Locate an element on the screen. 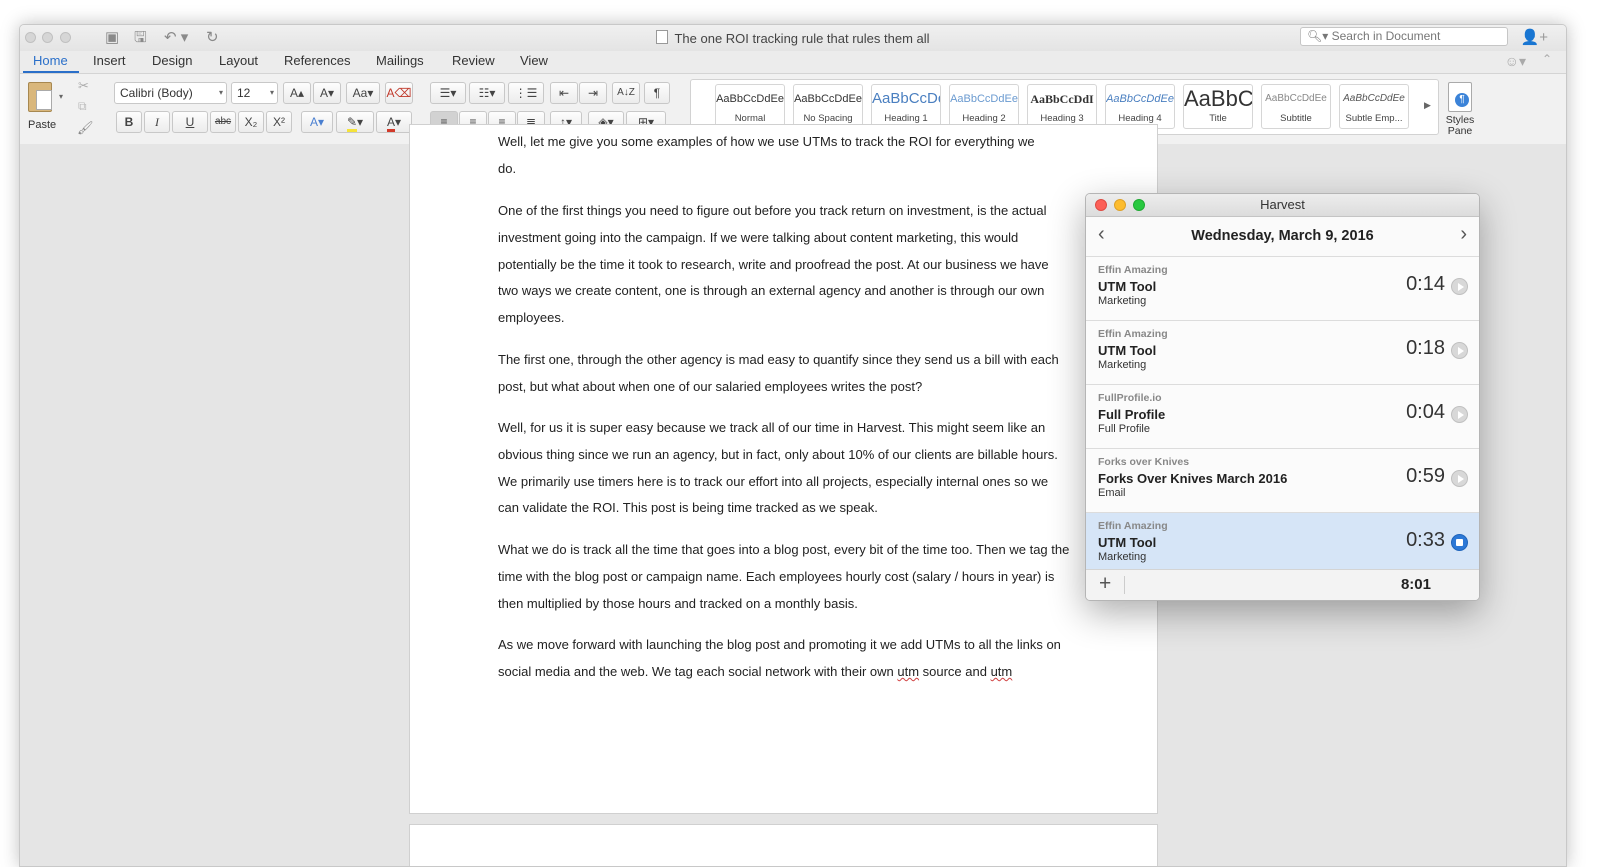 This screenshot has height=867, width=1601. cut-icon: ✂ is located at coordinates (83, 86).